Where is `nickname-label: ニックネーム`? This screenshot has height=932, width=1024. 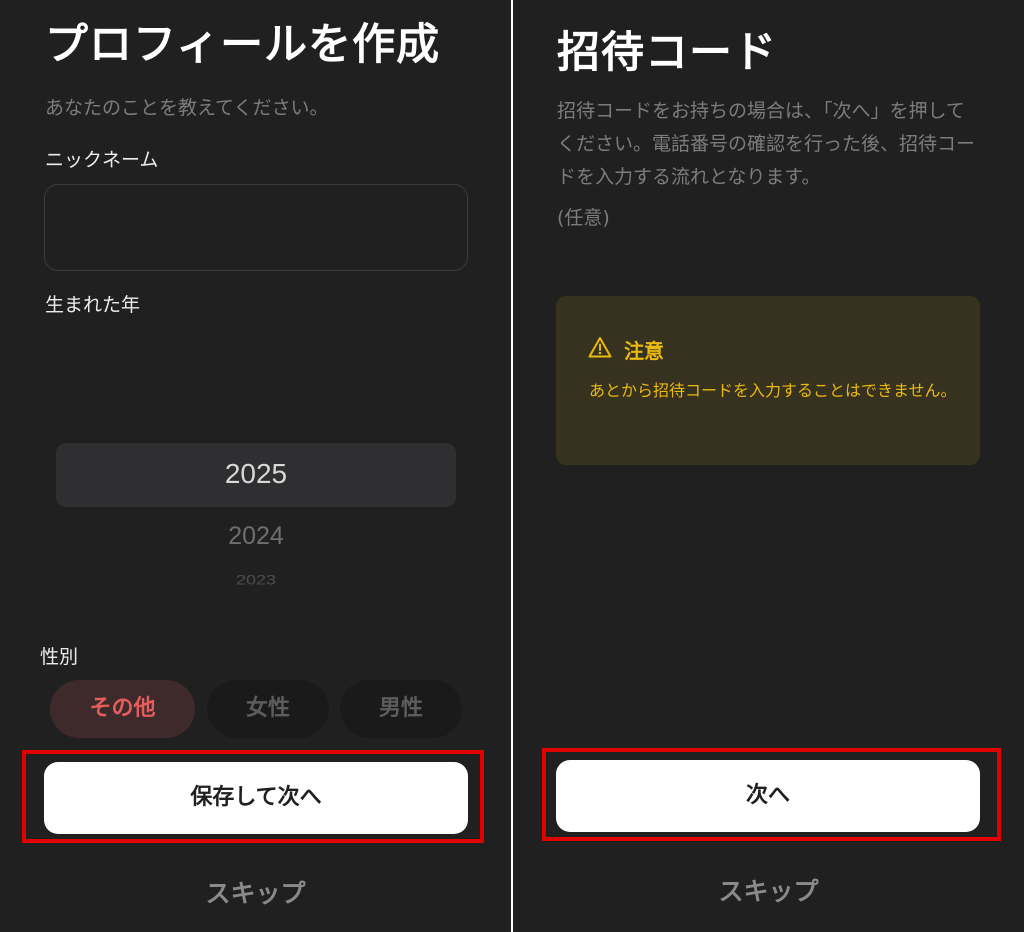
nickname-label: ニックネーム is located at coordinates (102, 160).